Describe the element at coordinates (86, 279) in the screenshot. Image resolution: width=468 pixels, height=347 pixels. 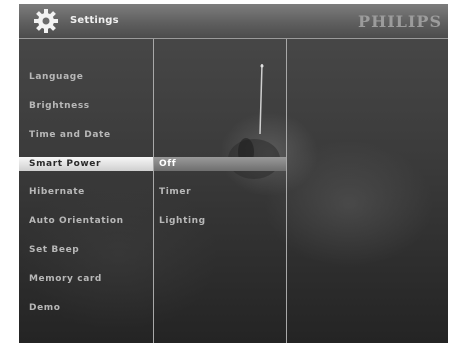
I see `menu-item-memory-card: Memory card` at that location.